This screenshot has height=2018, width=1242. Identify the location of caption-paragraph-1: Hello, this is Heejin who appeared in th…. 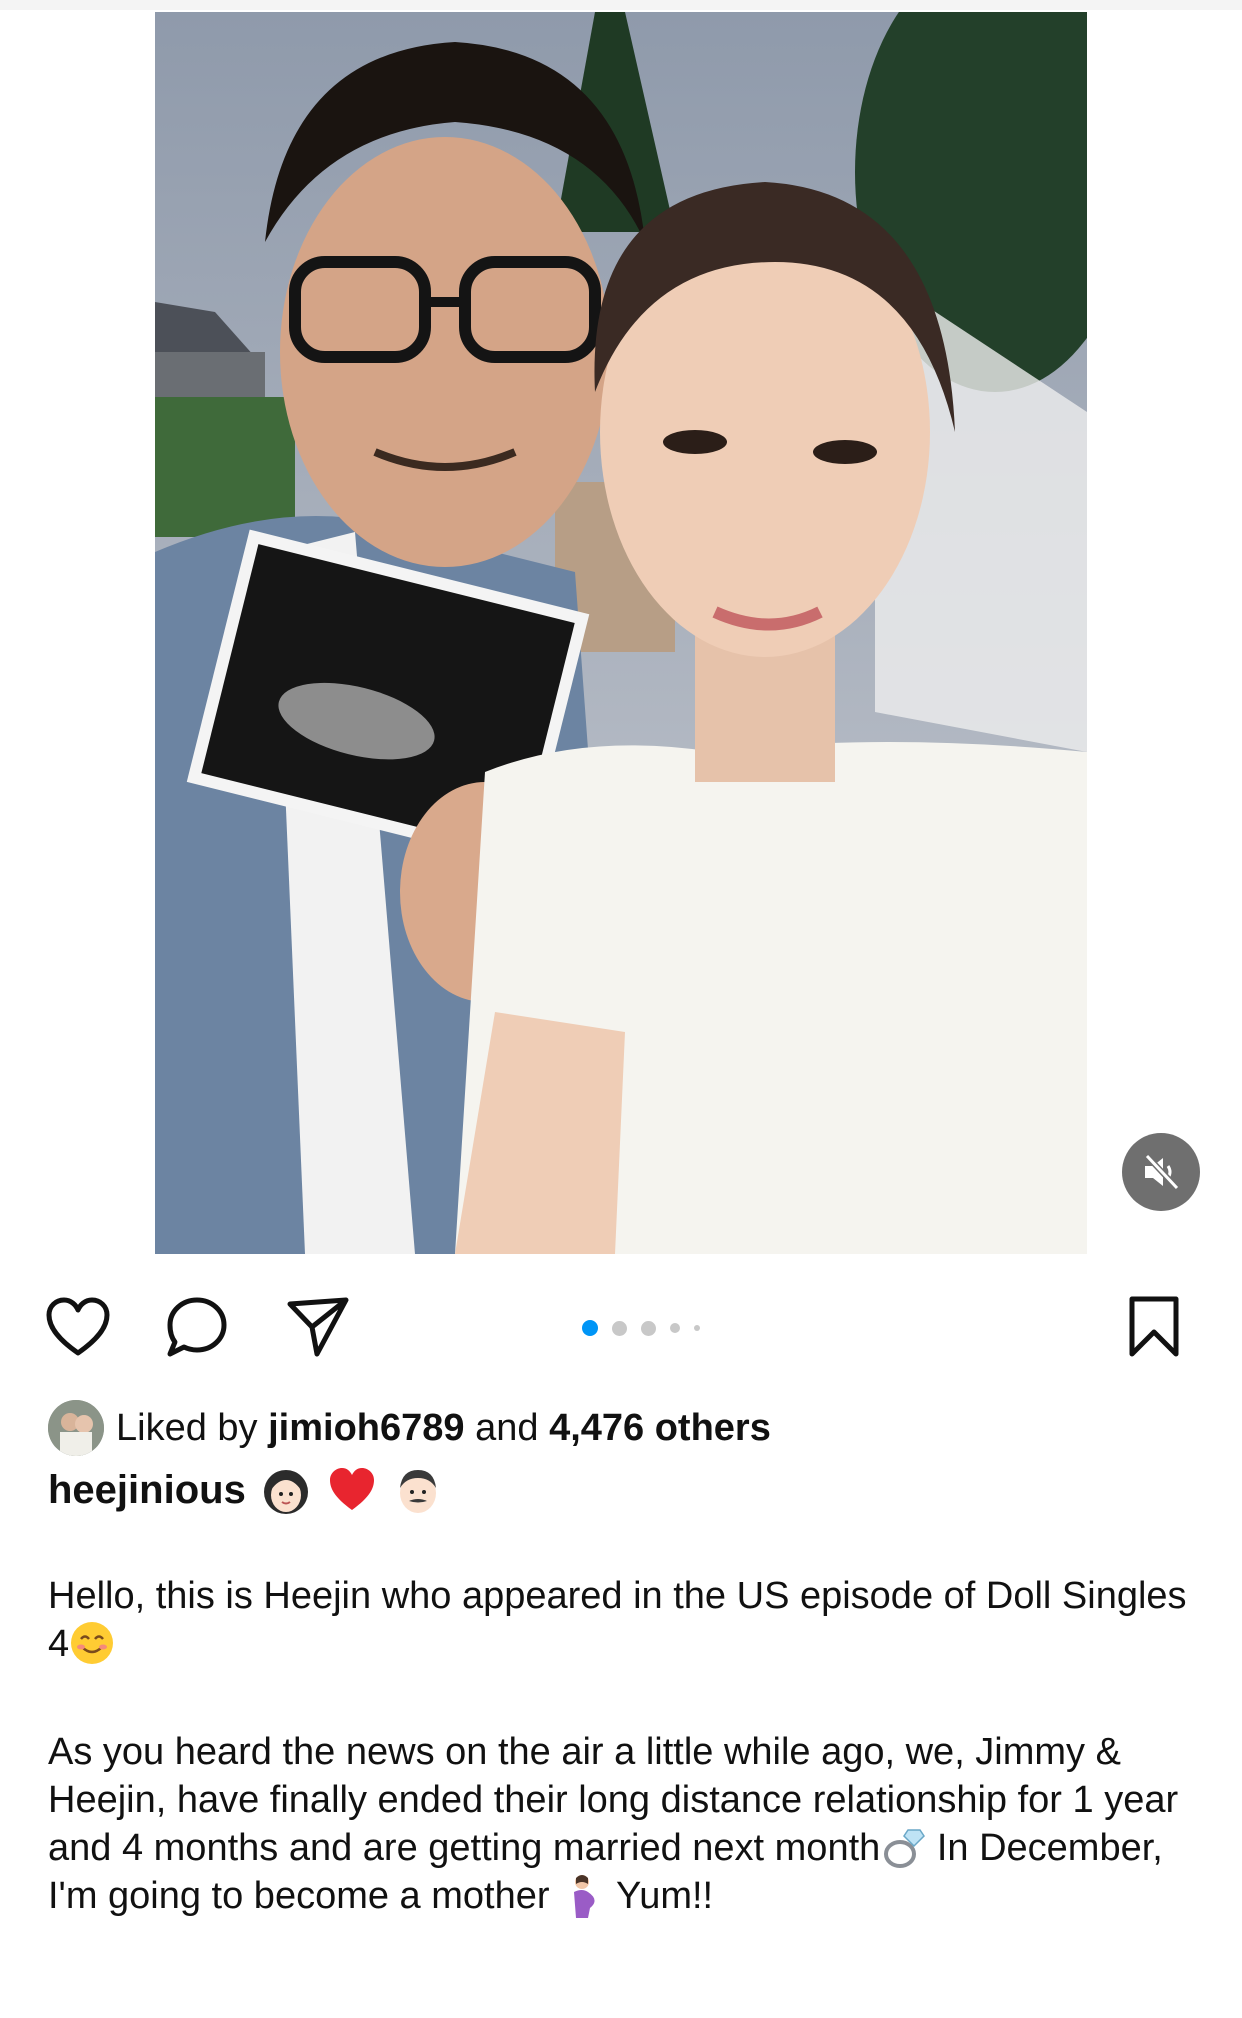
(623, 1620).